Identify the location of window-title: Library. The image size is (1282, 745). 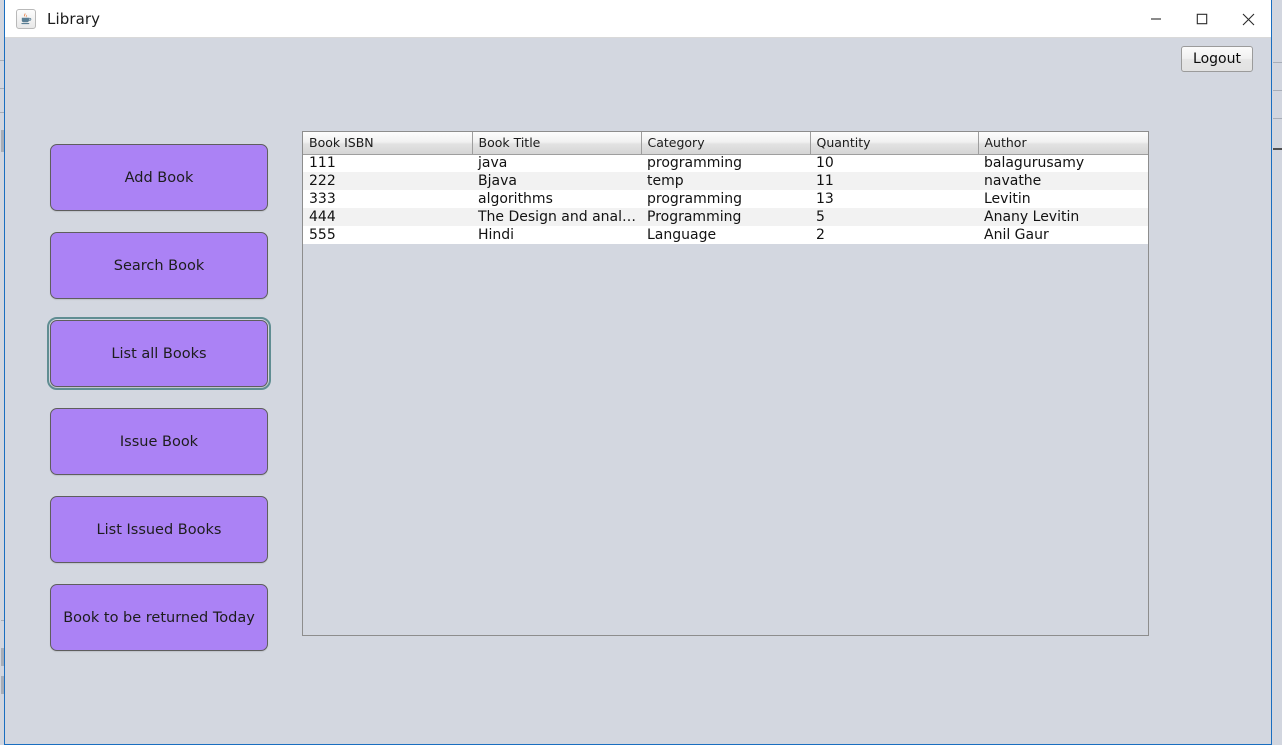
(74, 18).